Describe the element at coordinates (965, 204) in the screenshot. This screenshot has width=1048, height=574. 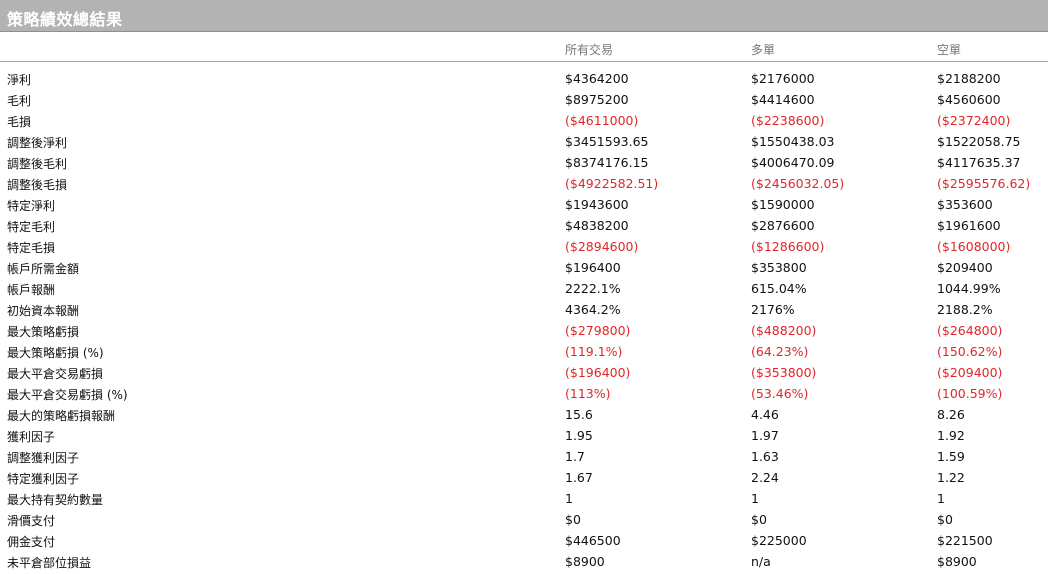
I see `cell-short: $353600` at that location.